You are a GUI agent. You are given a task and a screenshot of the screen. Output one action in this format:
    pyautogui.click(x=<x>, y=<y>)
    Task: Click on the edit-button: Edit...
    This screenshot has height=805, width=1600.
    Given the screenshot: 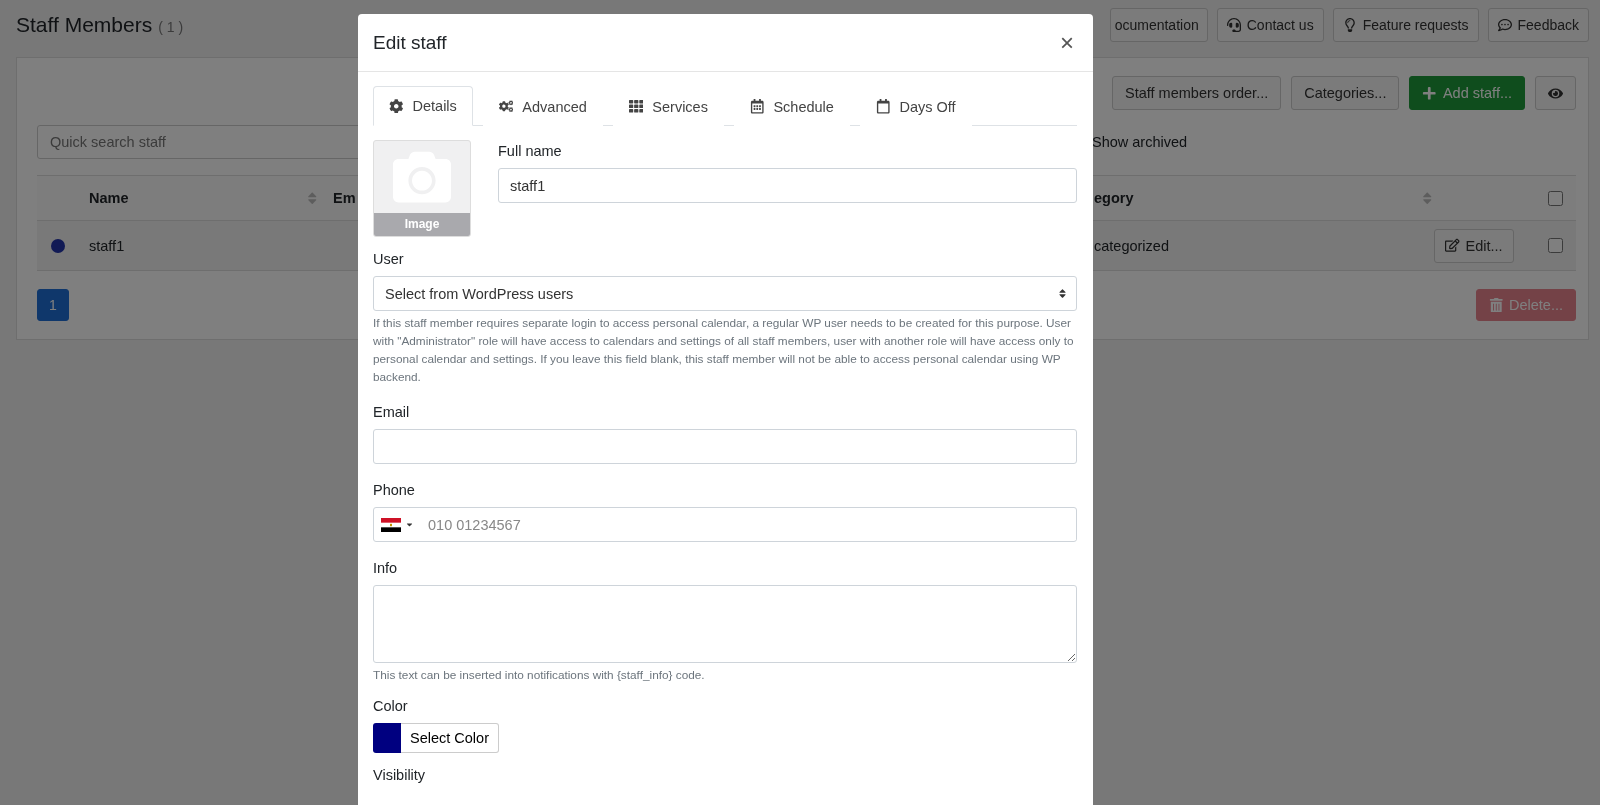 What is the action you would take?
    pyautogui.click(x=1474, y=245)
    